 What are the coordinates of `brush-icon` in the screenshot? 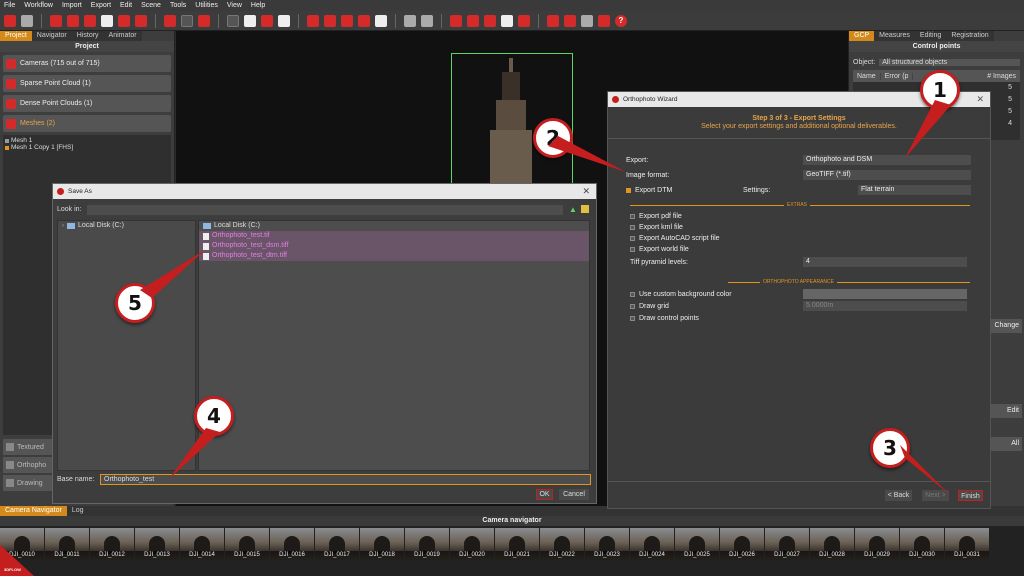 It's located at (284, 20).